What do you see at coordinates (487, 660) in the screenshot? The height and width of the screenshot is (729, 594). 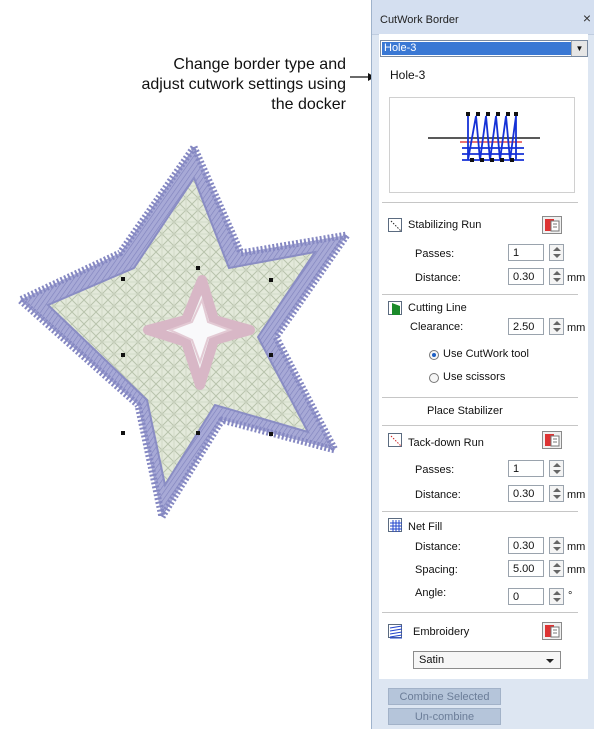 I see `stitch-type-dropdown: Satin` at bounding box center [487, 660].